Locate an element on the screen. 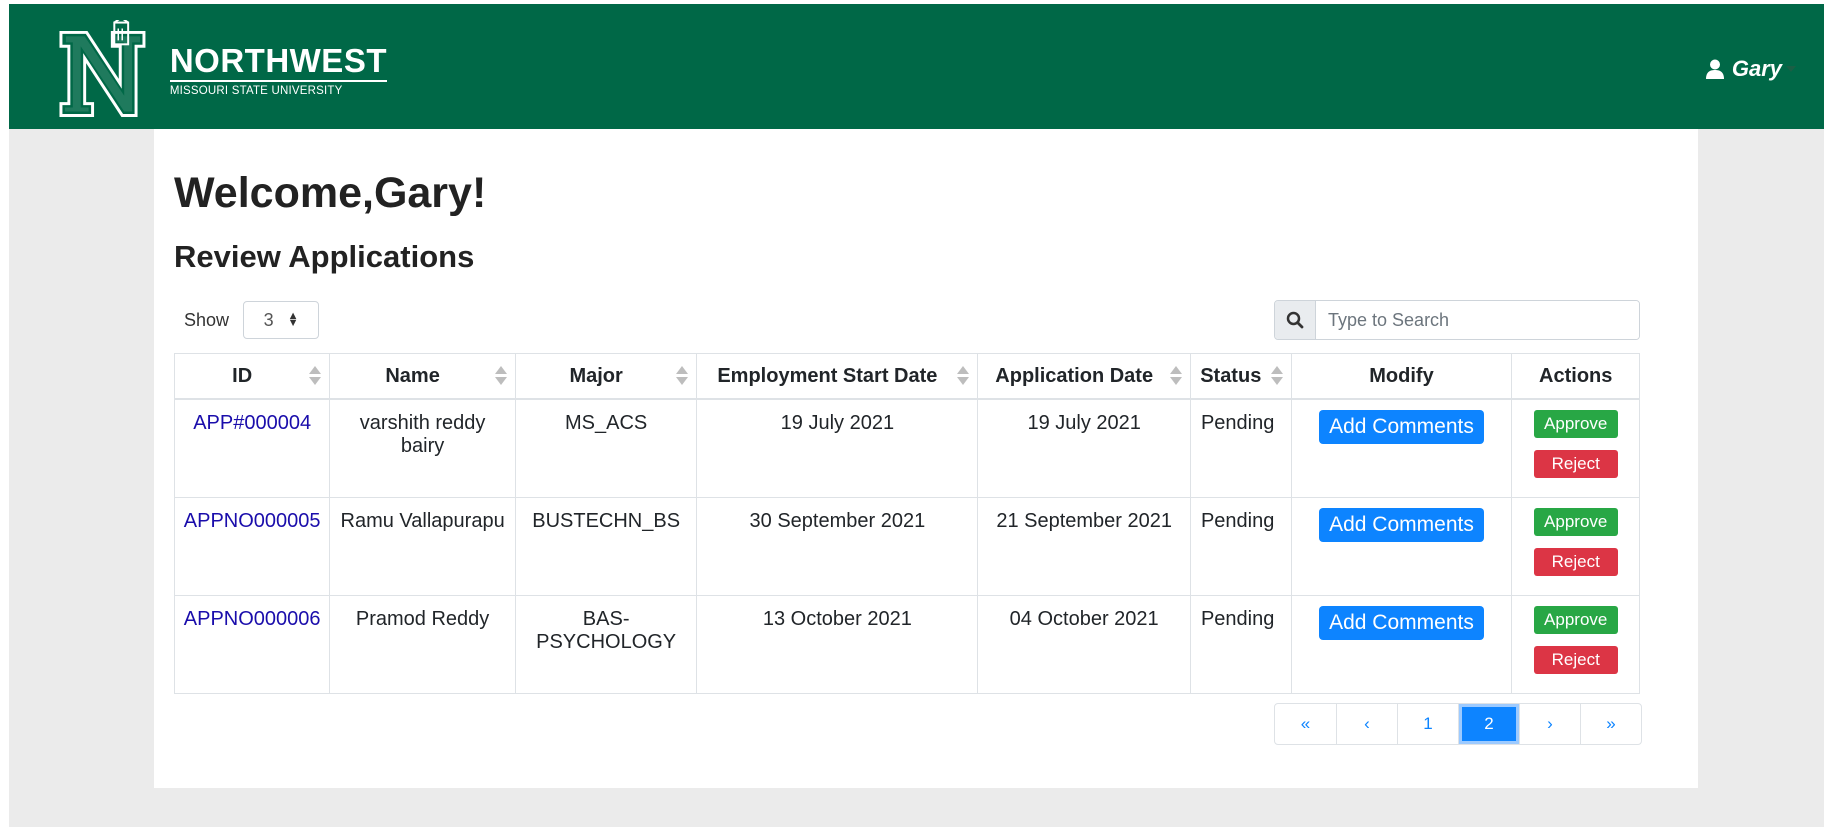 The image size is (1824, 827). cell-id: APPNO000005 is located at coordinates (252, 546).